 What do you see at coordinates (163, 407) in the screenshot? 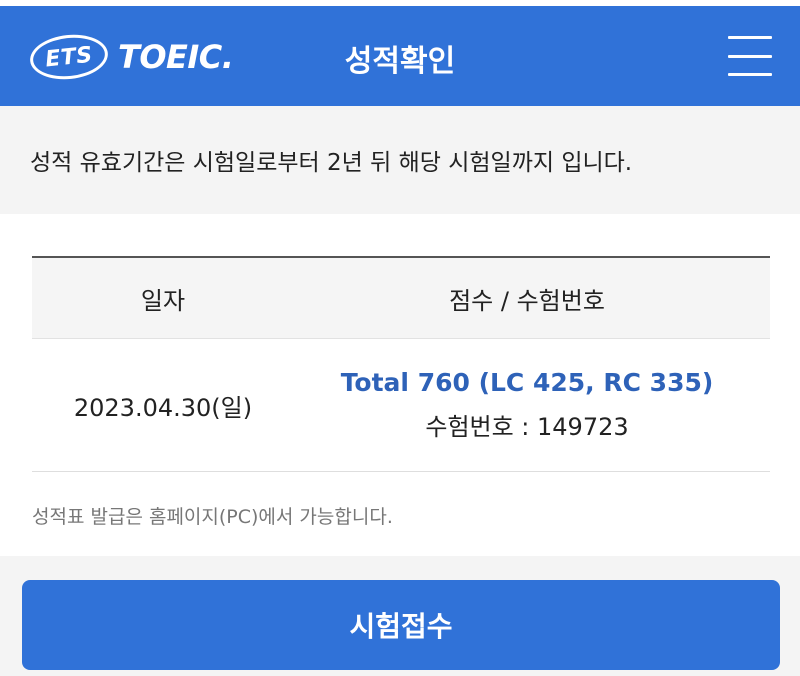
I see `exam-date: 2023.04.30(일)` at bounding box center [163, 407].